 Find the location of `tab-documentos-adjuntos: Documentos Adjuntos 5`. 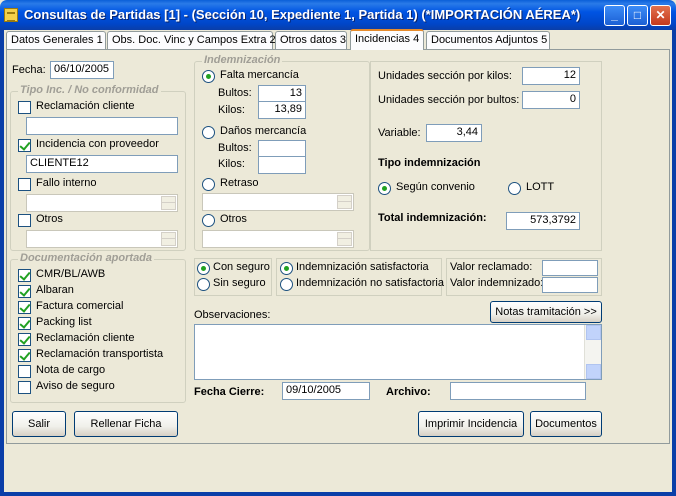

tab-documentos-adjuntos: Documentos Adjuntos 5 is located at coordinates (488, 40).